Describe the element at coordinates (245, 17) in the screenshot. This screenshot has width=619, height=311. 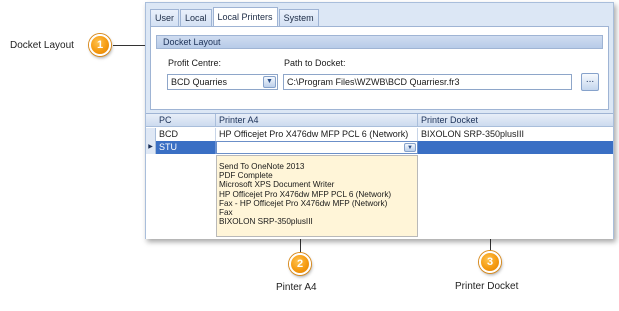
I see `tab-local-printers: Local Printers` at that location.